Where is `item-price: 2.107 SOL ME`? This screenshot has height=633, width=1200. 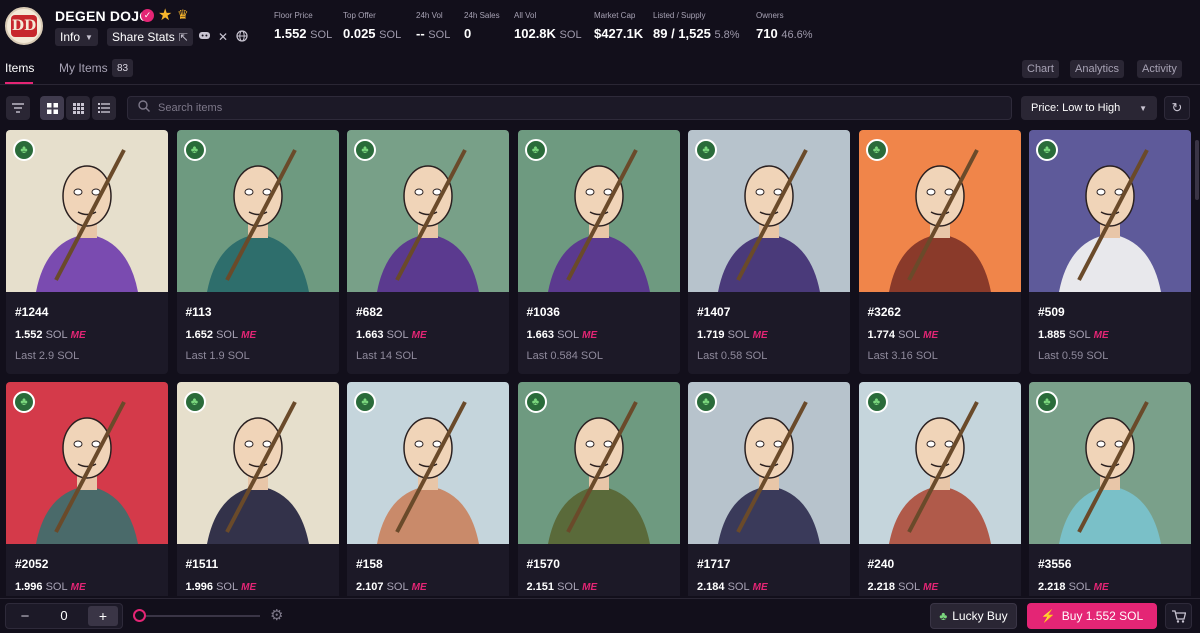
item-price: 2.107 SOL ME is located at coordinates (391, 587).